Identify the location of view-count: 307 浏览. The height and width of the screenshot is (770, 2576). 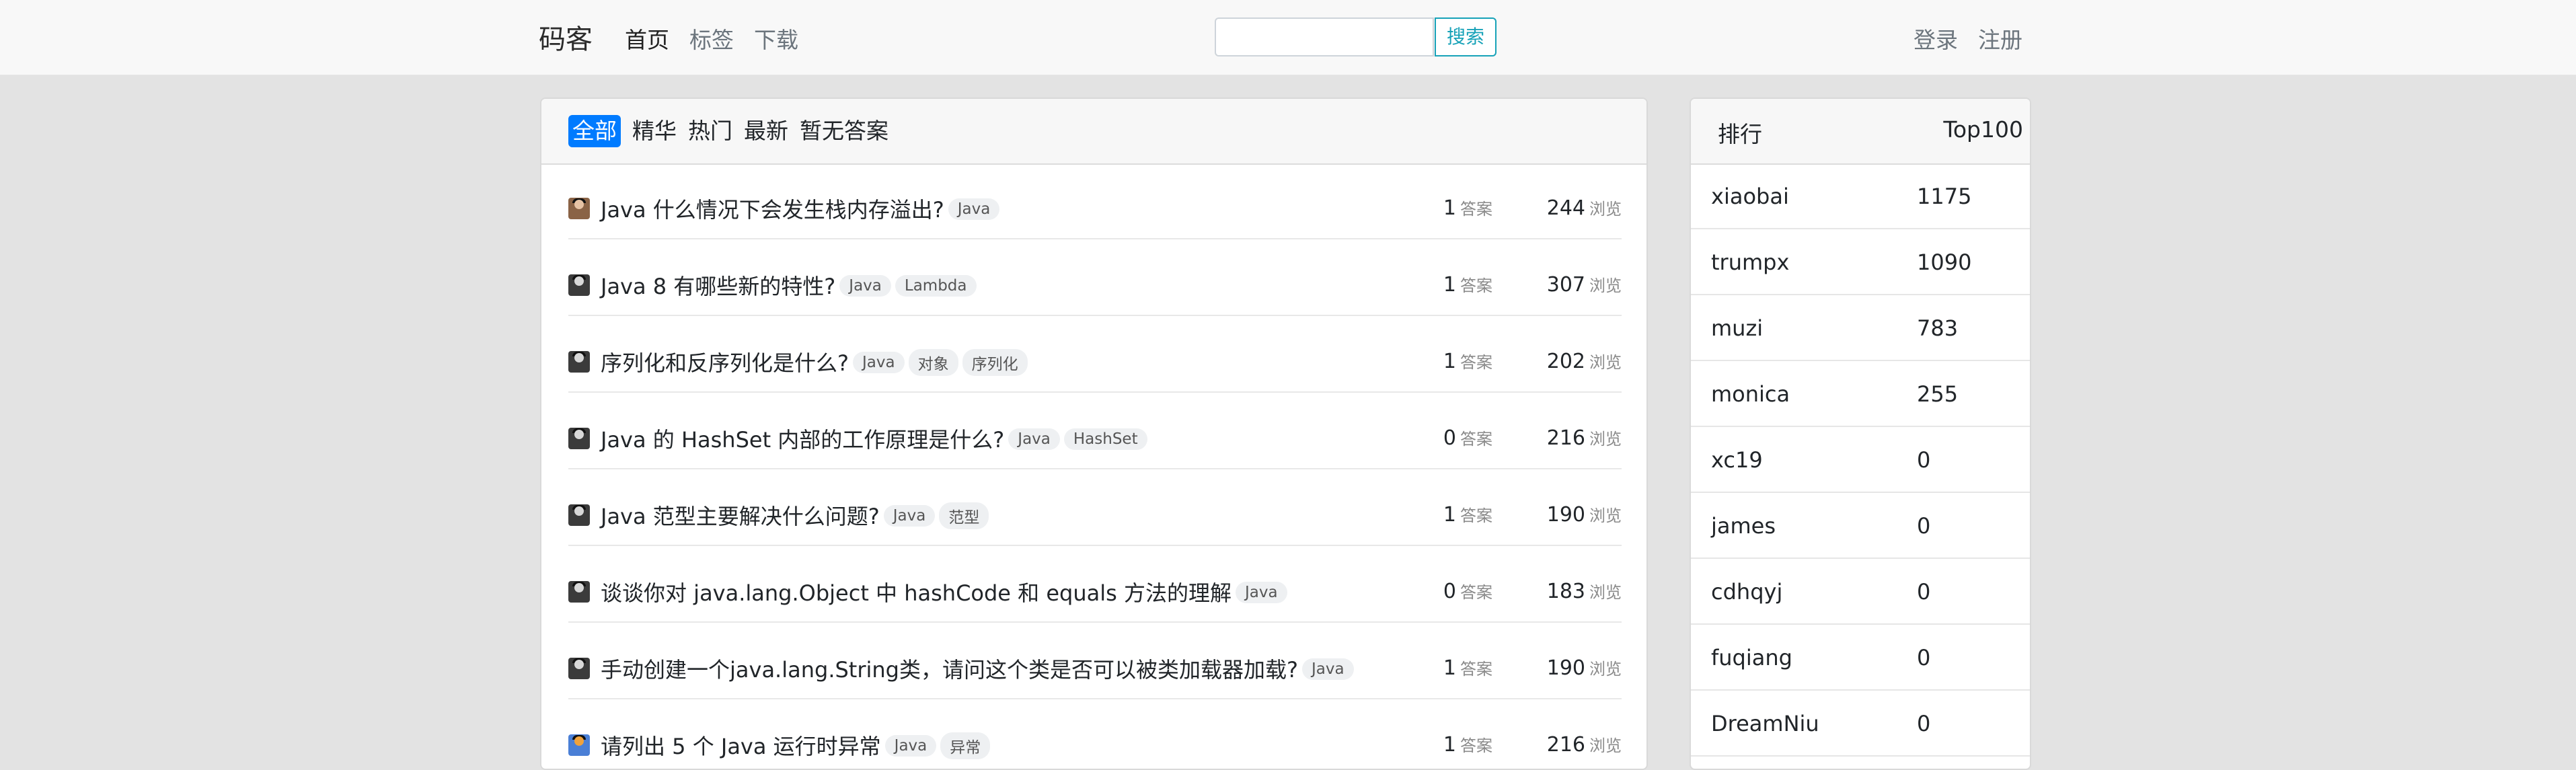
(1584, 285).